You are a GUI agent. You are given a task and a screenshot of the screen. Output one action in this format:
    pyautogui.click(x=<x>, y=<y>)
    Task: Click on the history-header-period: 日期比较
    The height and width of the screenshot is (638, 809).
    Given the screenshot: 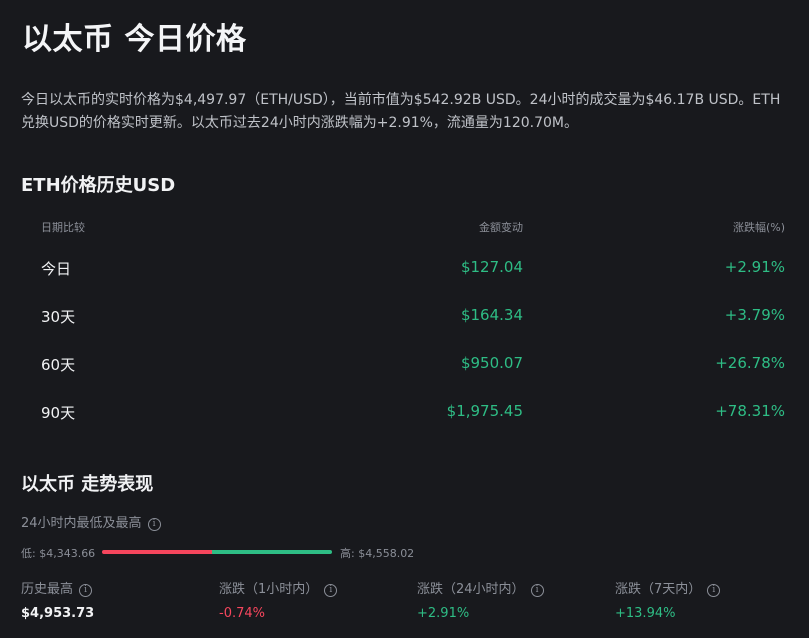 What is the action you would take?
    pyautogui.click(x=63, y=227)
    